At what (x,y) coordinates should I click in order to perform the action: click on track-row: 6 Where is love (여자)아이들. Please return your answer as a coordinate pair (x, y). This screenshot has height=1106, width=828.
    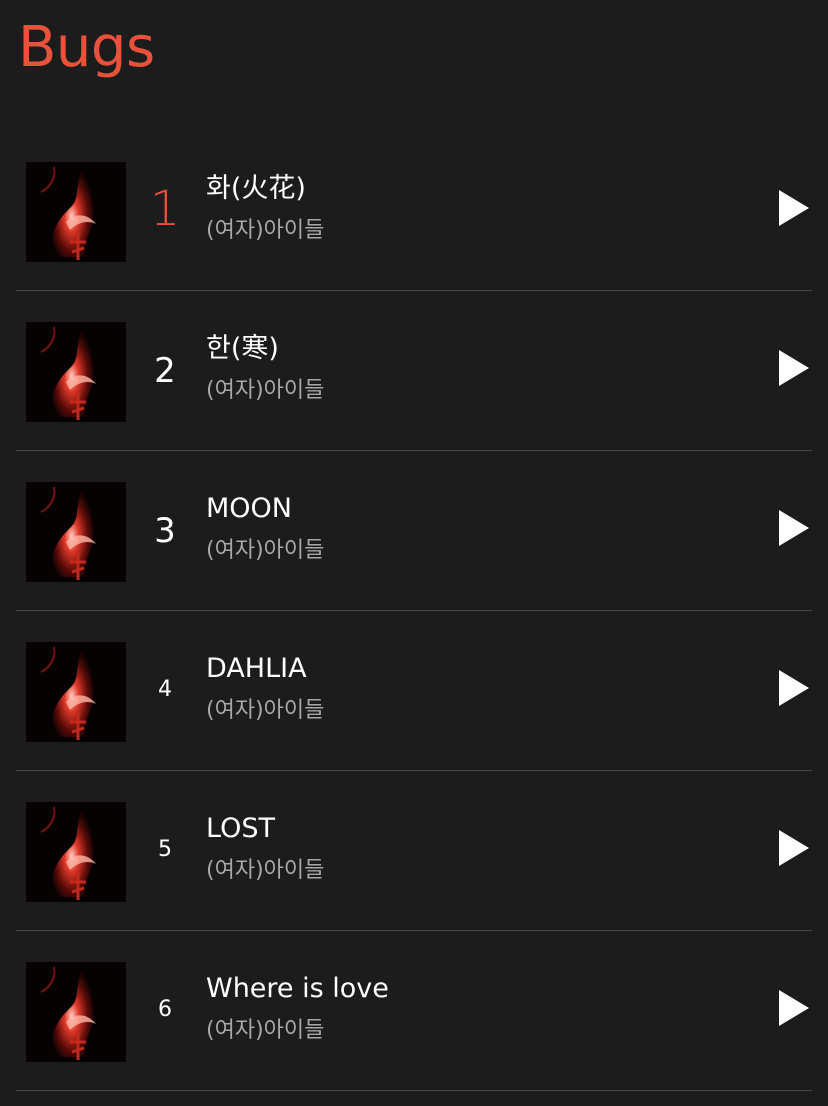
    Looking at the image, I should click on (414, 1011).